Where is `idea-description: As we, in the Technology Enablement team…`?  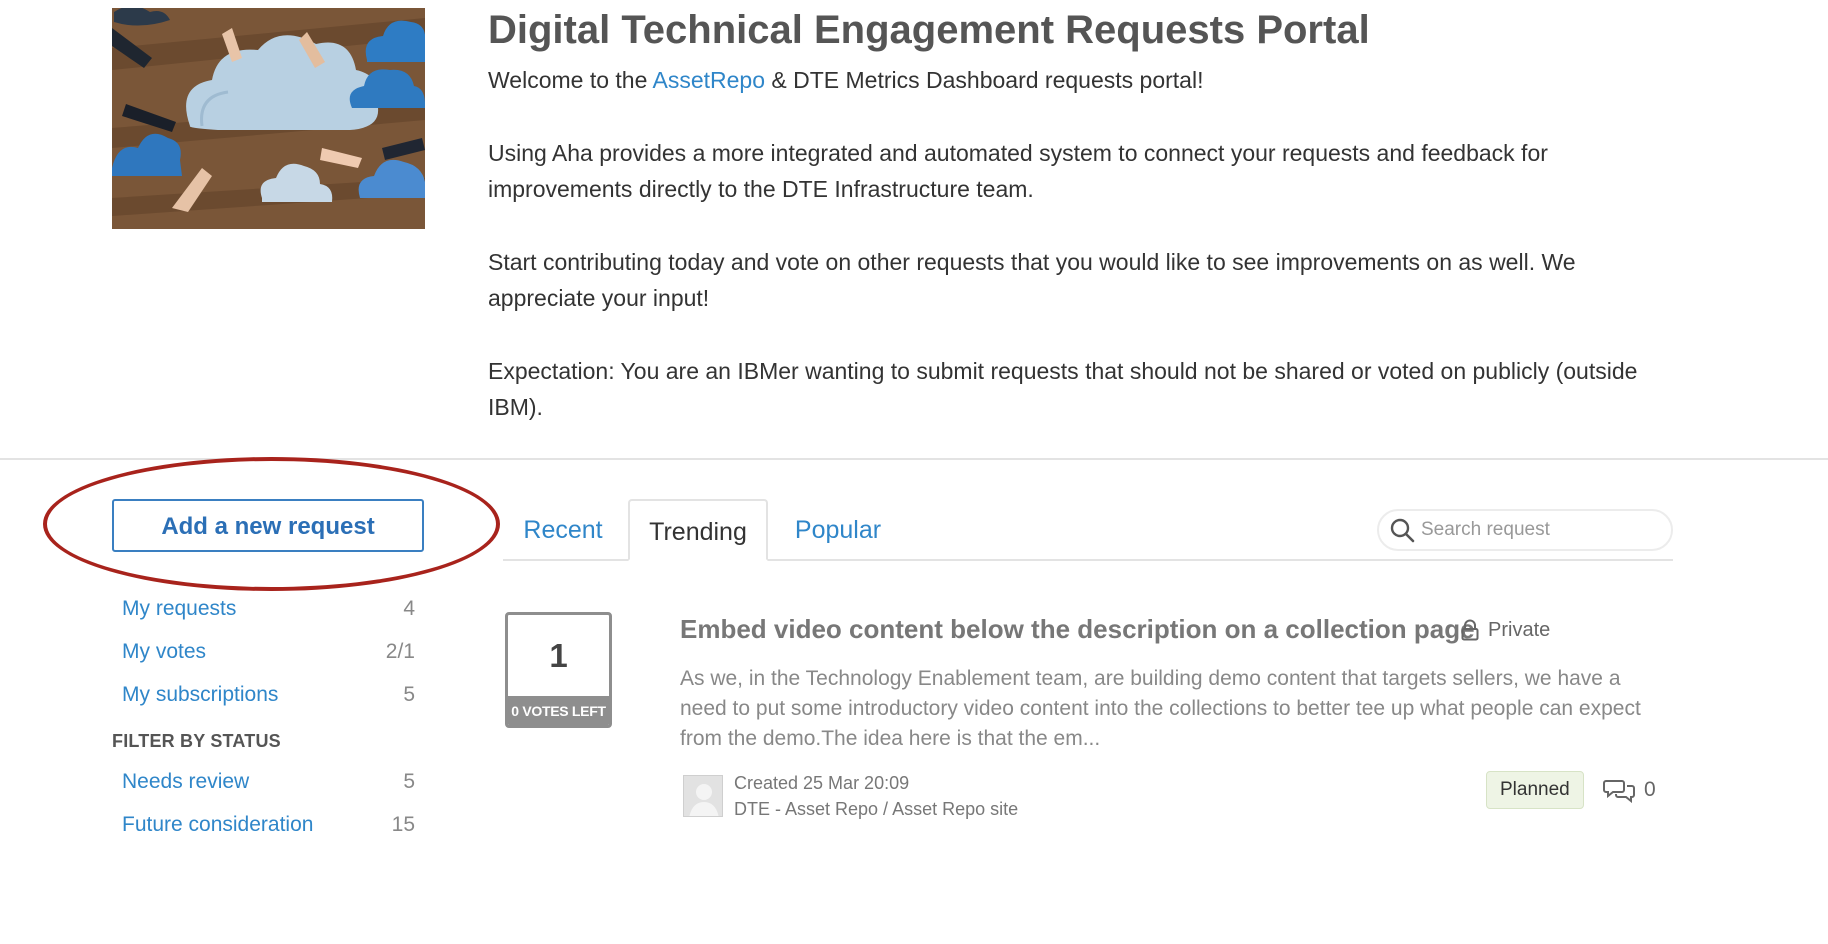
idea-description: As we, in the Technology Enablement team… is located at coordinates (1160, 708).